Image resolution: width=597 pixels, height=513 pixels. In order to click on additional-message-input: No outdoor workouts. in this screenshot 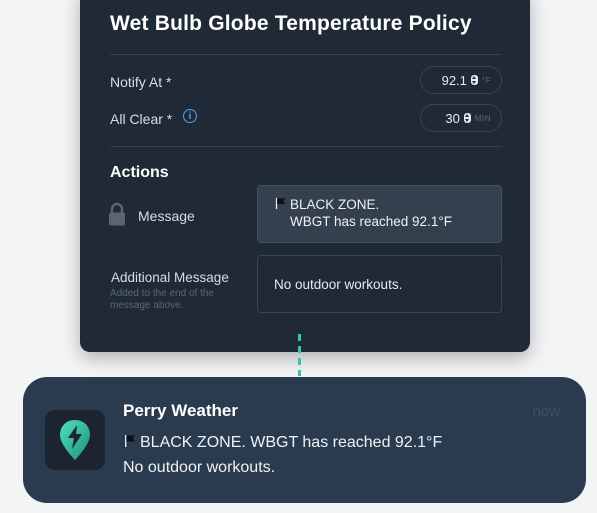, I will do `click(379, 284)`.